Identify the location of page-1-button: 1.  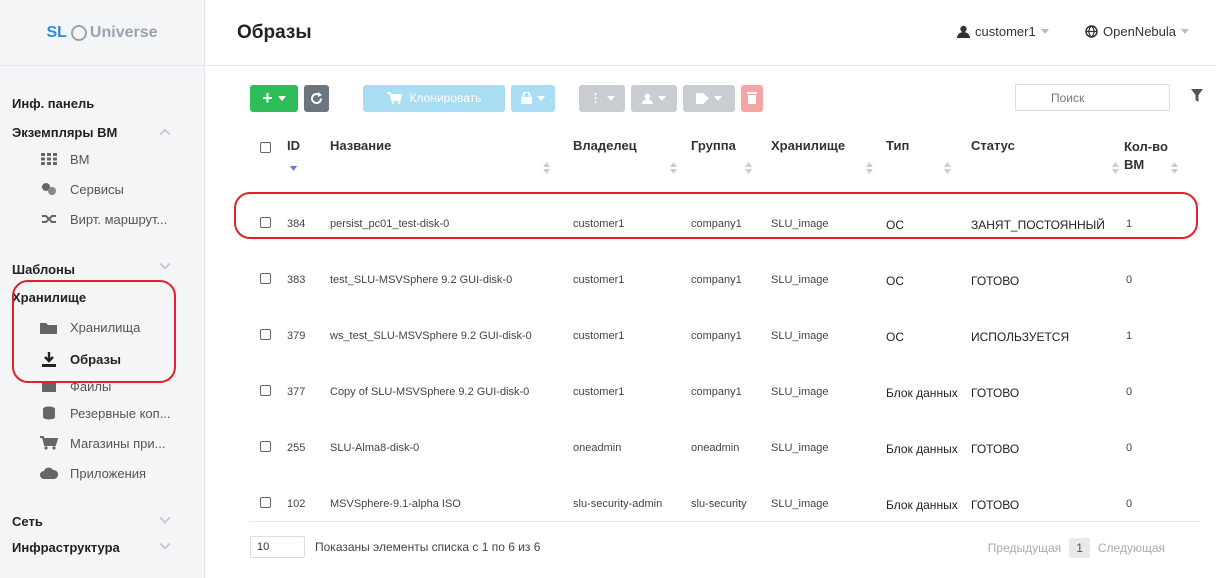
(1079, 548).